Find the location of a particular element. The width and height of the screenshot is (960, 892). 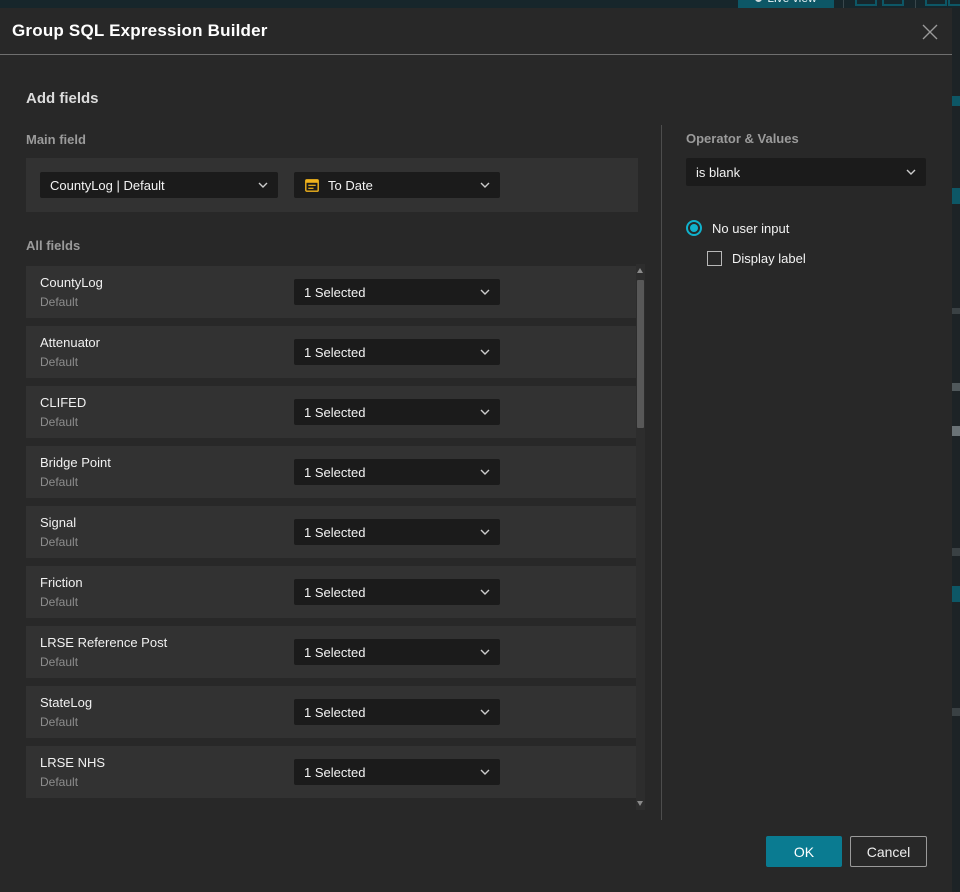

close-icon is located at coordinates (930, 32).